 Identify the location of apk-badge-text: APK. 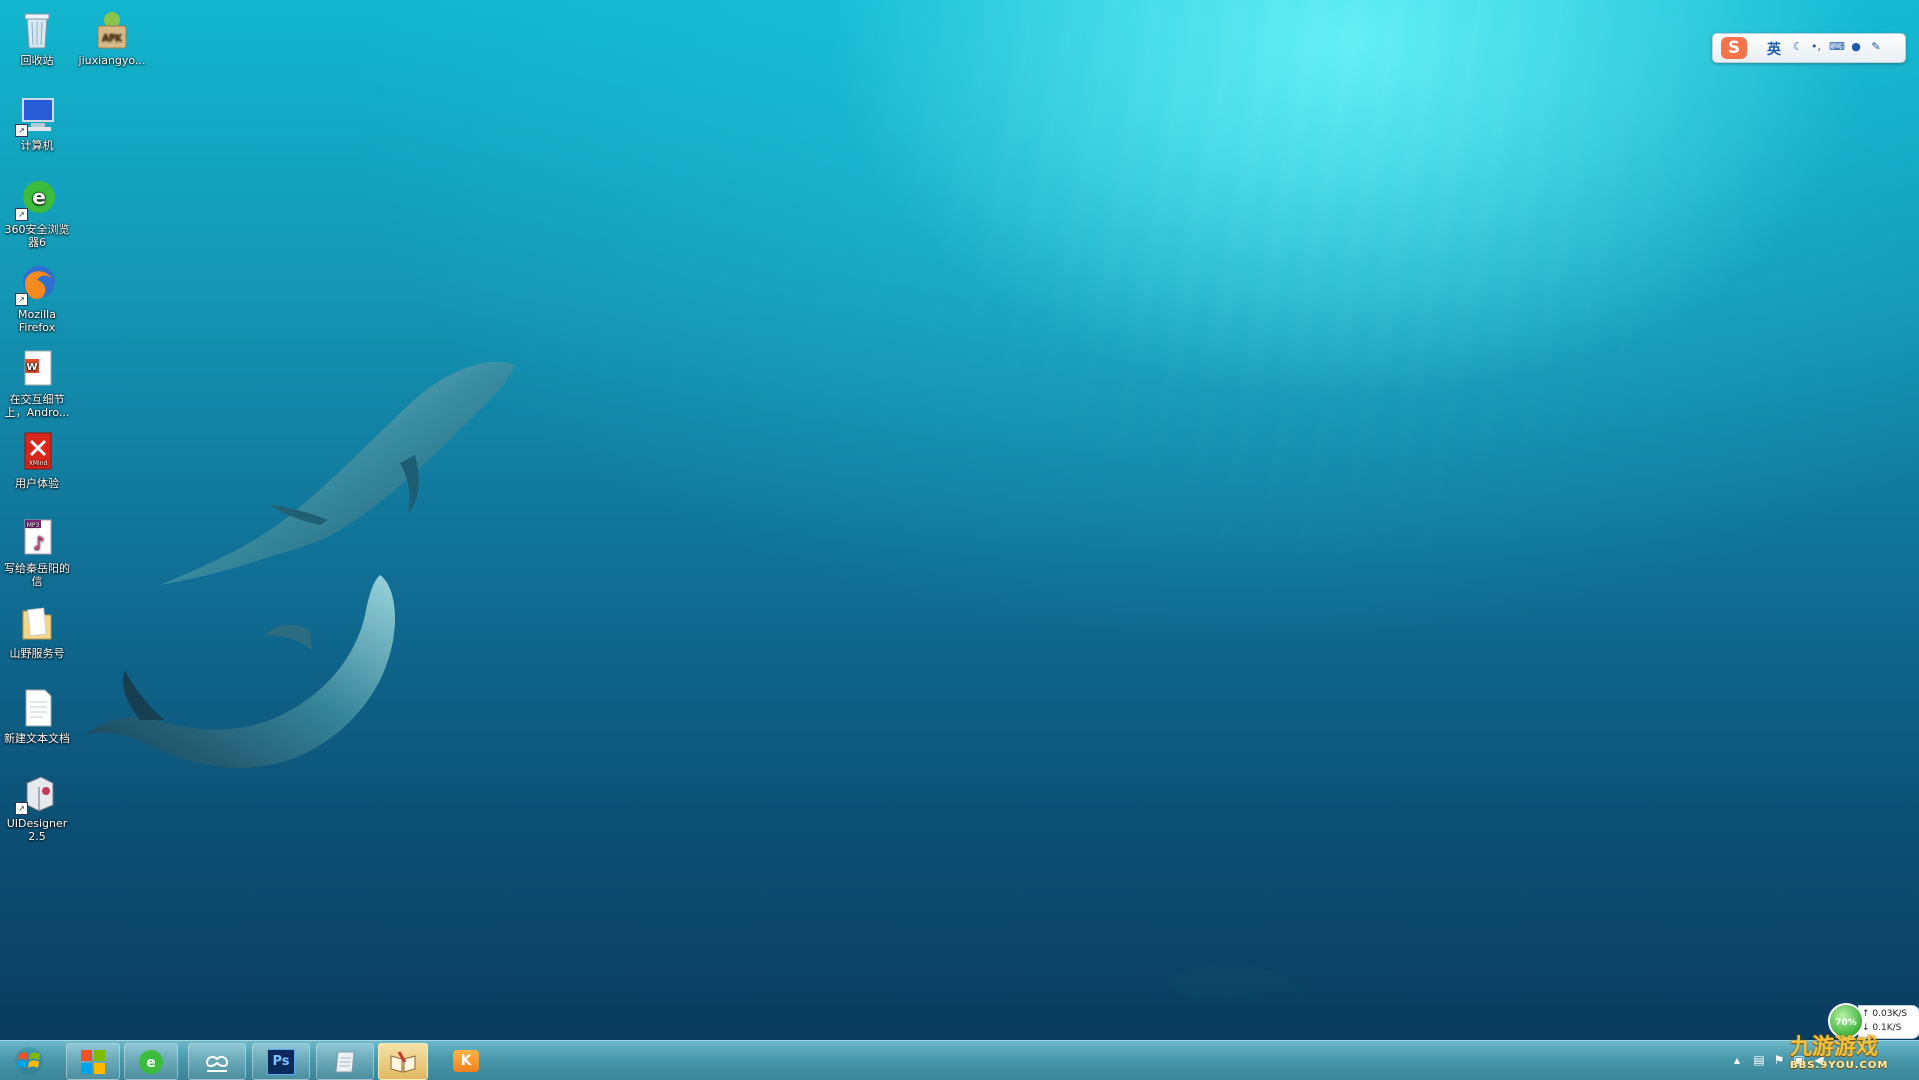
(112, 38).